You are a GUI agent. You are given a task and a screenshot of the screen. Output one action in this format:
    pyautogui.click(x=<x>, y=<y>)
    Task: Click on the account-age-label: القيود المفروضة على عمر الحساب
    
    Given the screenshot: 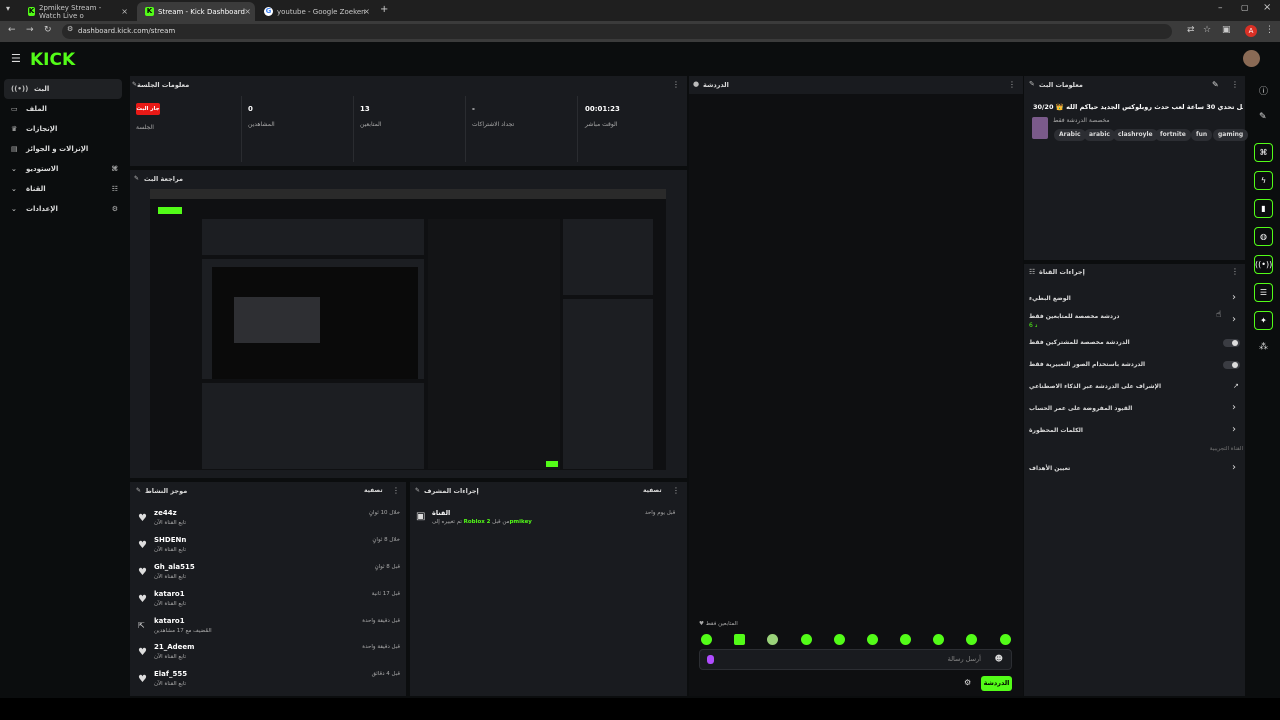 What is the action you would take?
    pyautogui.click(x=1080, y=408)
    